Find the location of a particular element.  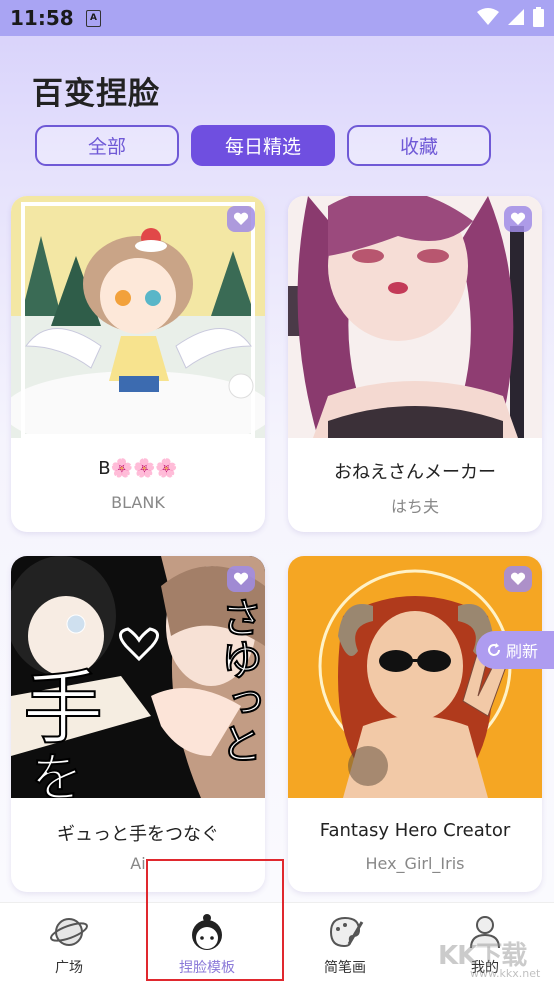

template-title: おねえさんメーカー is located at coordinates (415, 472).